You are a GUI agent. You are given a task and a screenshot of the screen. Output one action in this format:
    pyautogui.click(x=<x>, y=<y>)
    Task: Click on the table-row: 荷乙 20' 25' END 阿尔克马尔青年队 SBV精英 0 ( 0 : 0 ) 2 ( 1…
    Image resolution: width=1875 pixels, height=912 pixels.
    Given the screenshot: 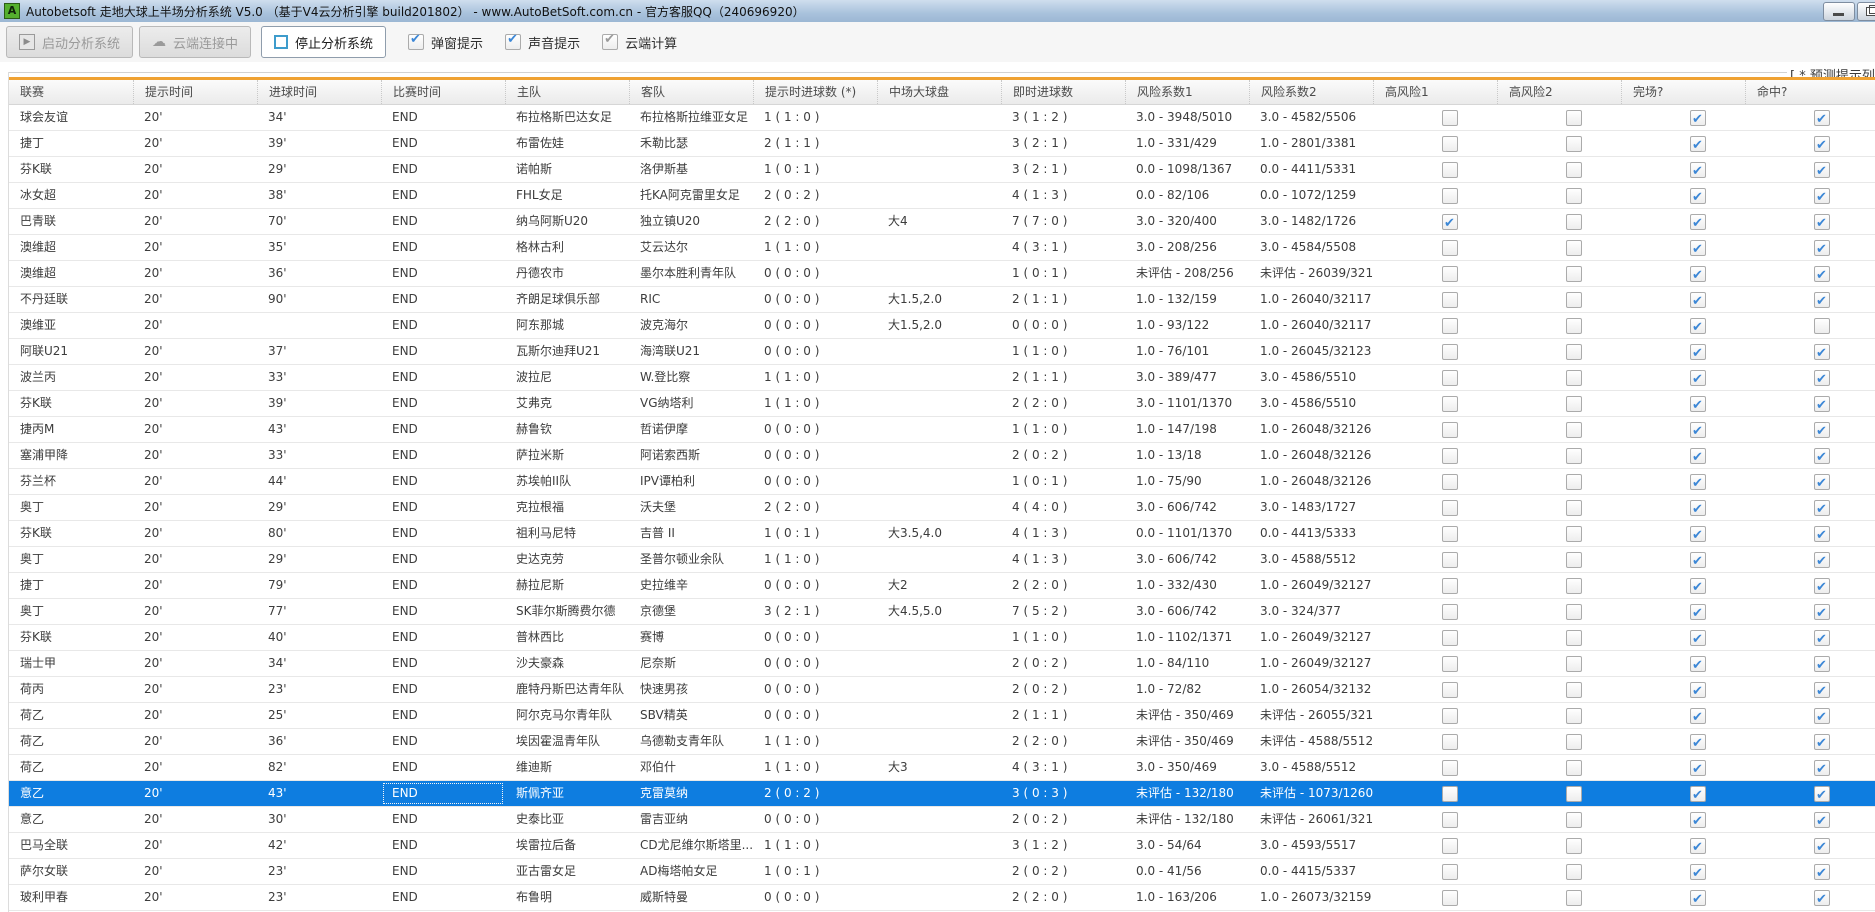 What is the action you would take?
    pyautogui.click(x=942, y=716)
    